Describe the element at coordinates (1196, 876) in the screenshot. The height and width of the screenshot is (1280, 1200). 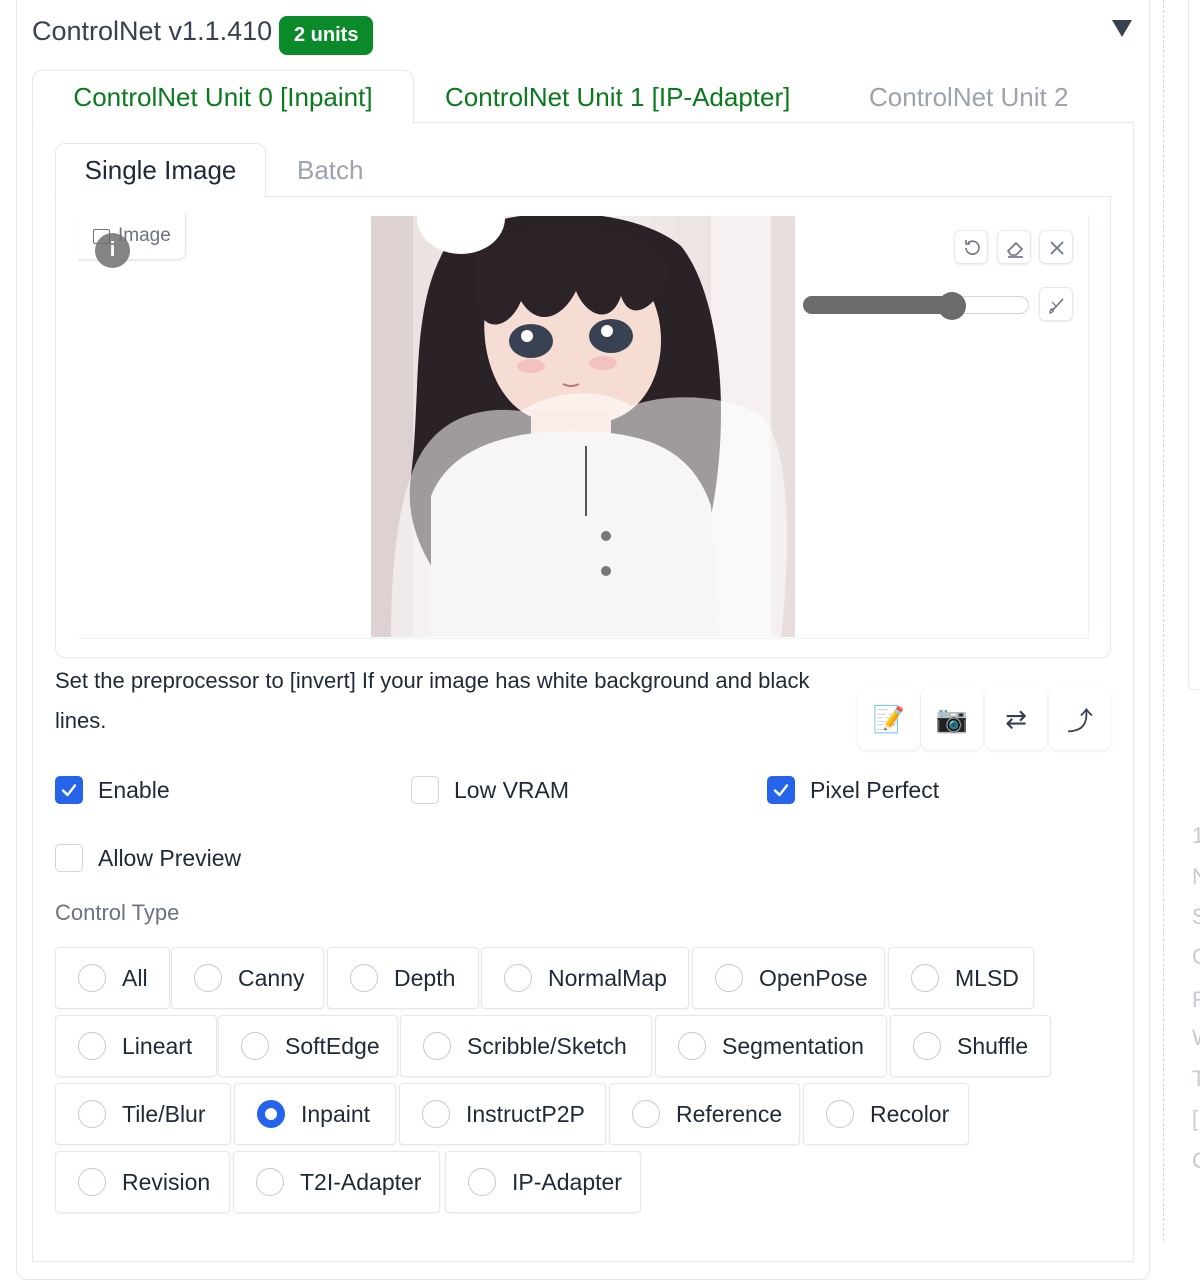
I see `adjacent-panel-text: N` at that location.